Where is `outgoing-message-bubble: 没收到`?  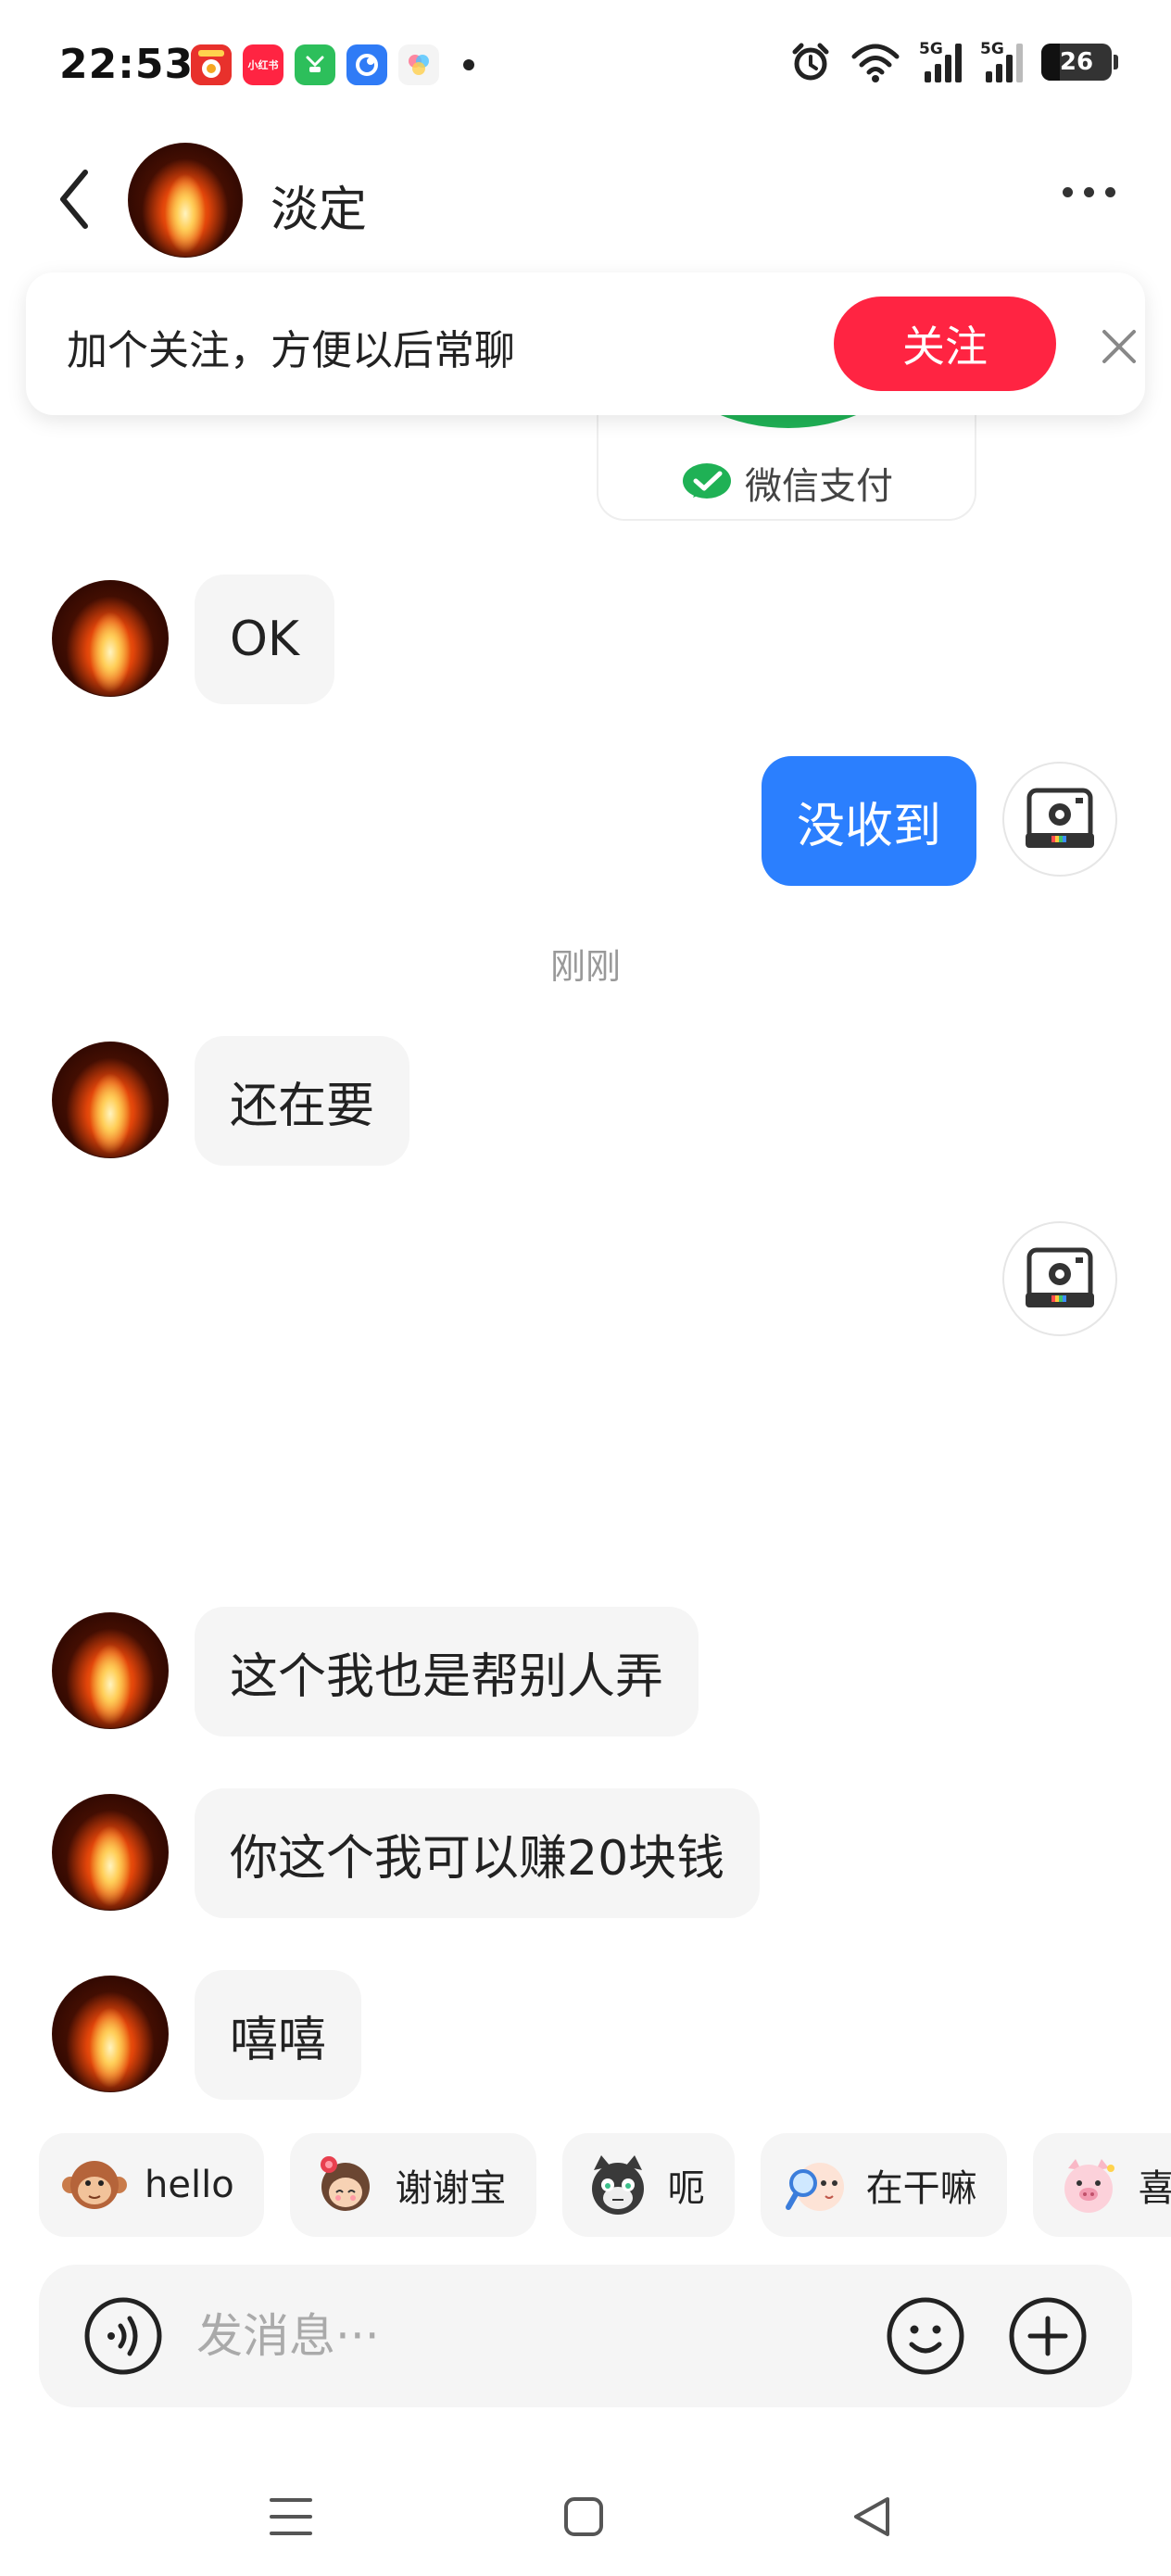
outgoing-message-bubble: 没收到 is located at coordinates (869, 821).